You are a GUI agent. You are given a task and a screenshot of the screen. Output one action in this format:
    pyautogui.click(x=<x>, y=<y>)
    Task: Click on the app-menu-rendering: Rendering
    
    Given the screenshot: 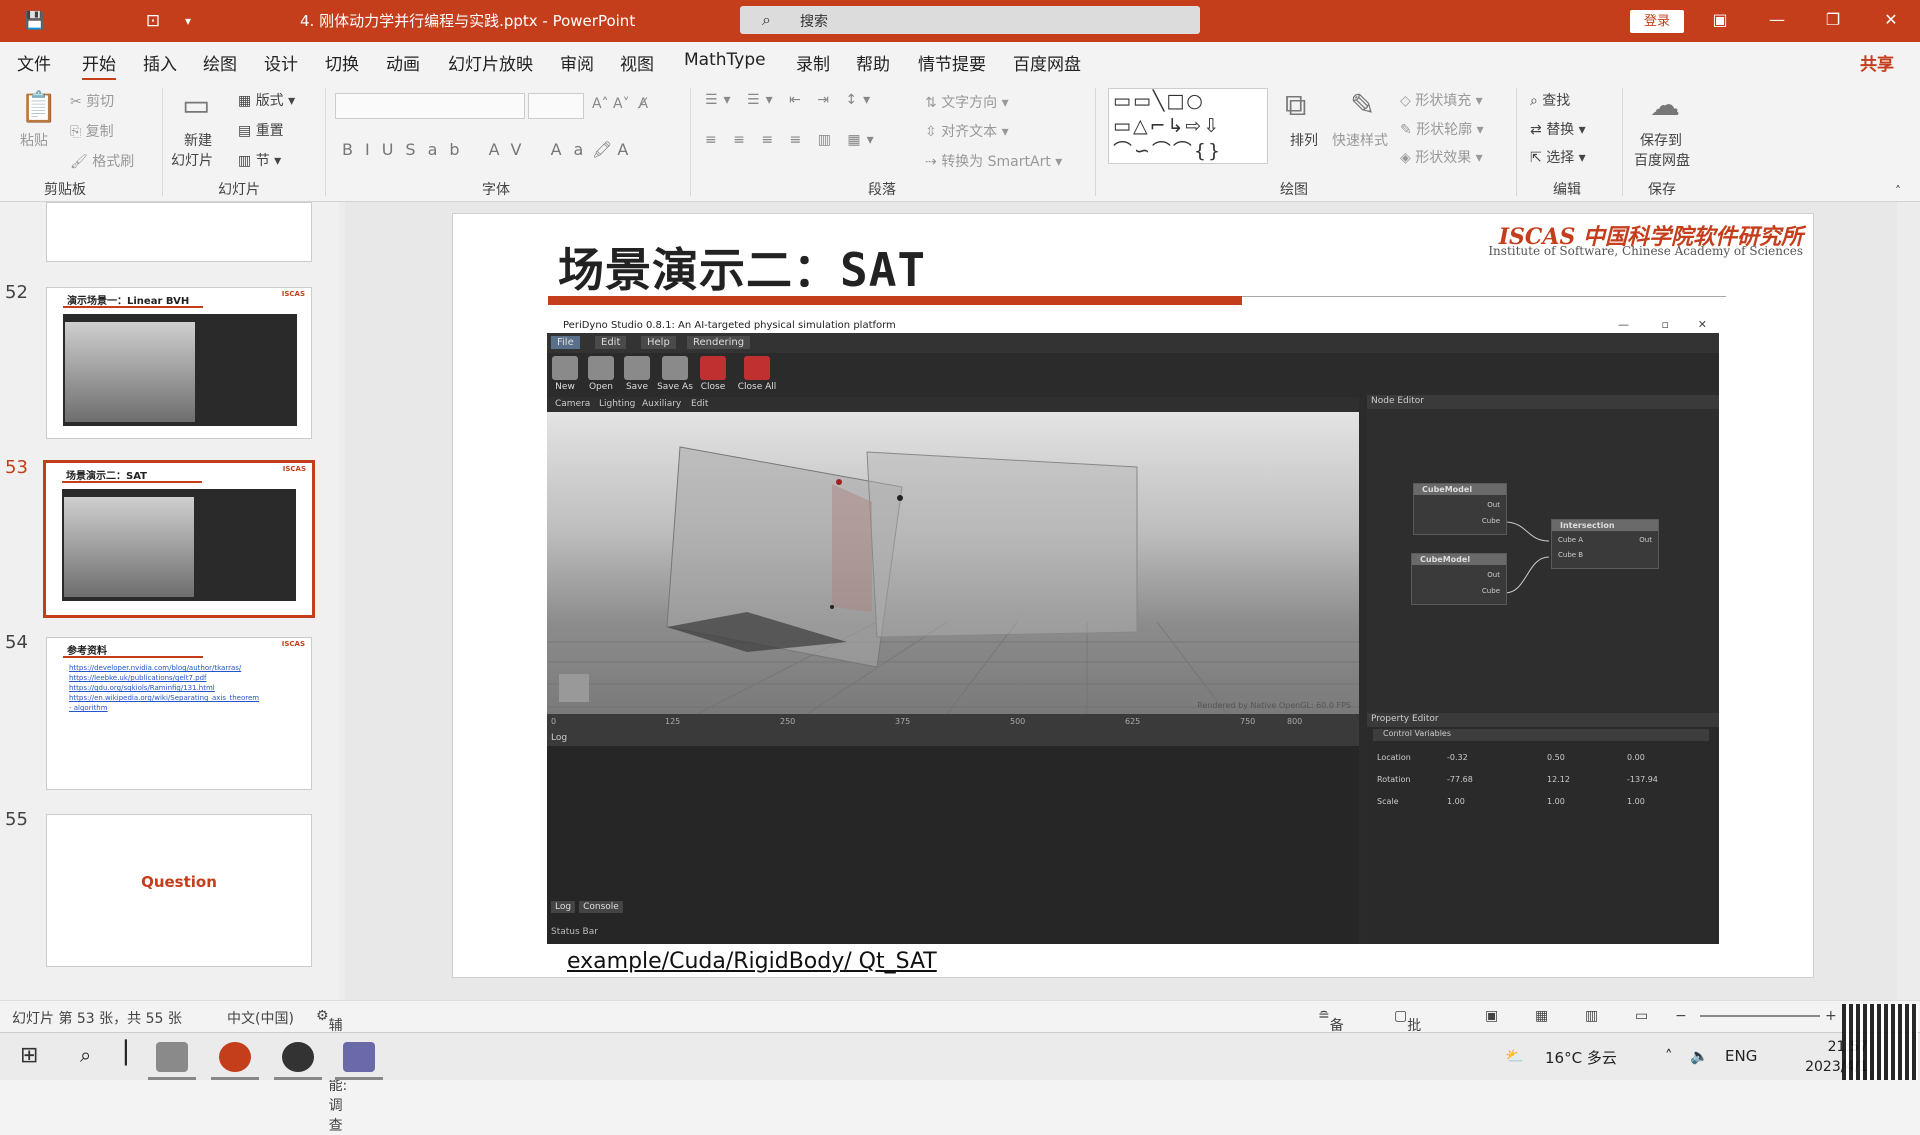 What is the action you would take?
    pyautogui.click(x=719, y=342)
    